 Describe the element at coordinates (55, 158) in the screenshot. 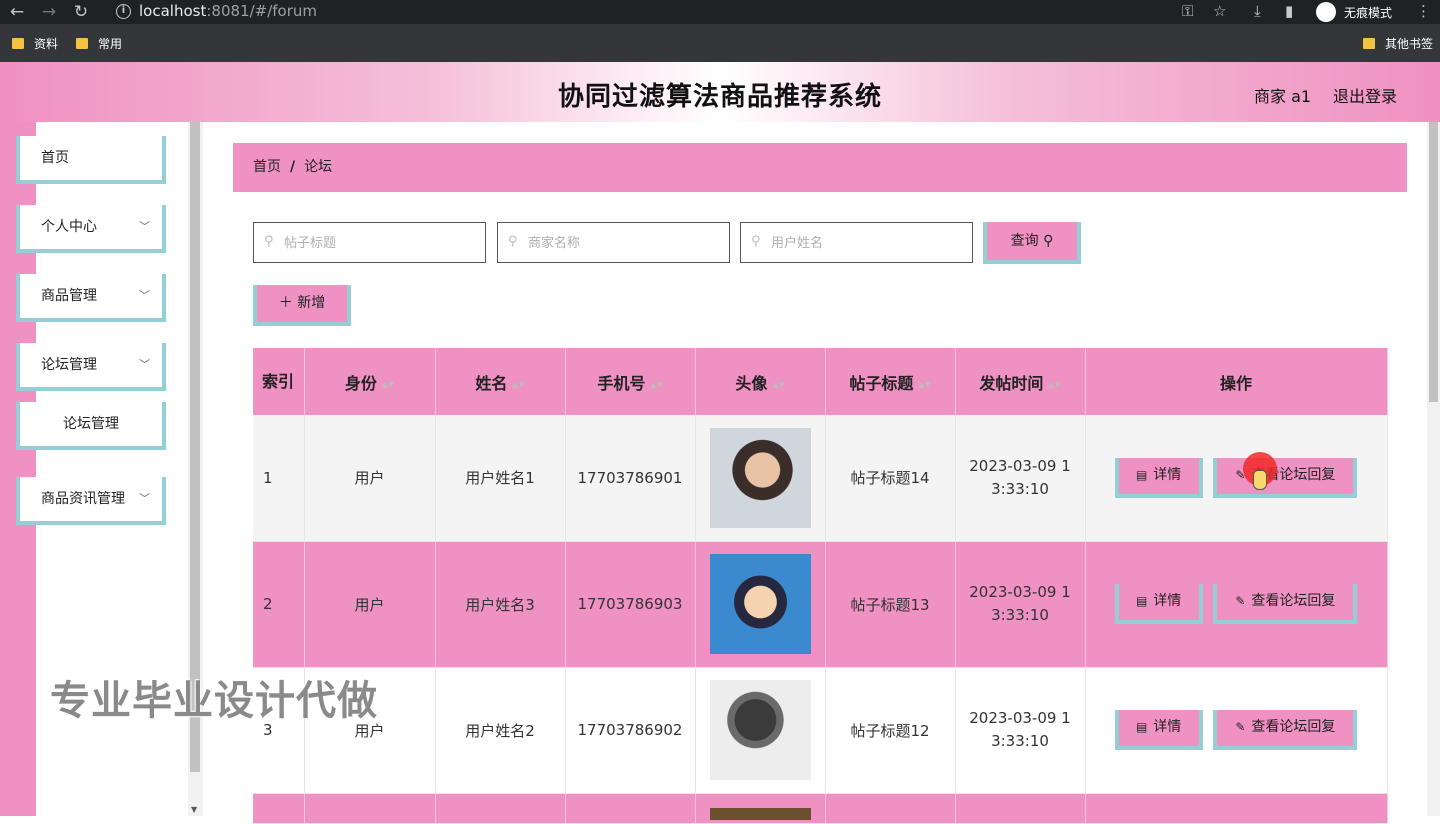

I see `sidebar-item-label: 首页` at that location.